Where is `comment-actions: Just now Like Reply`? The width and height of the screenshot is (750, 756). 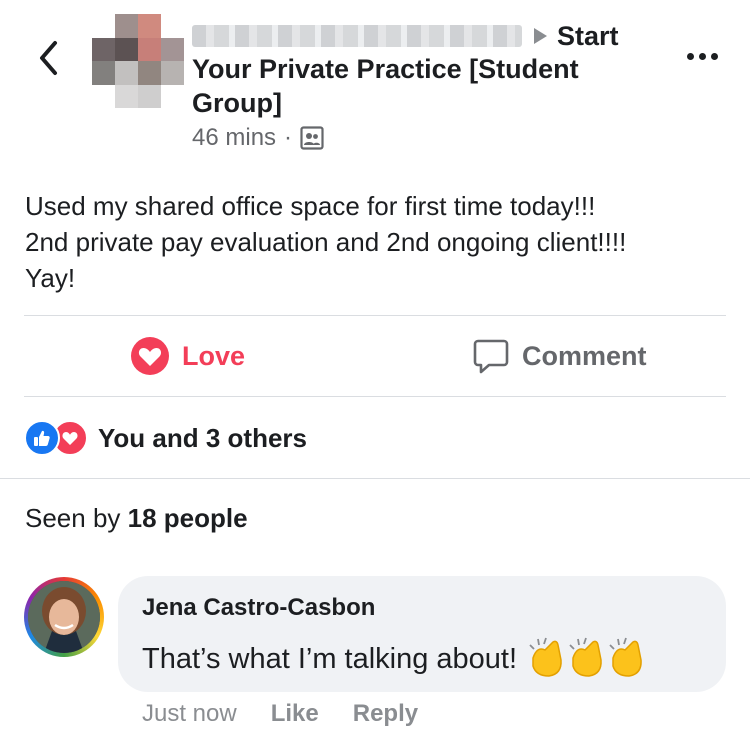
comment-actions: Just now Like Reply is located at coordinates (297, 714).